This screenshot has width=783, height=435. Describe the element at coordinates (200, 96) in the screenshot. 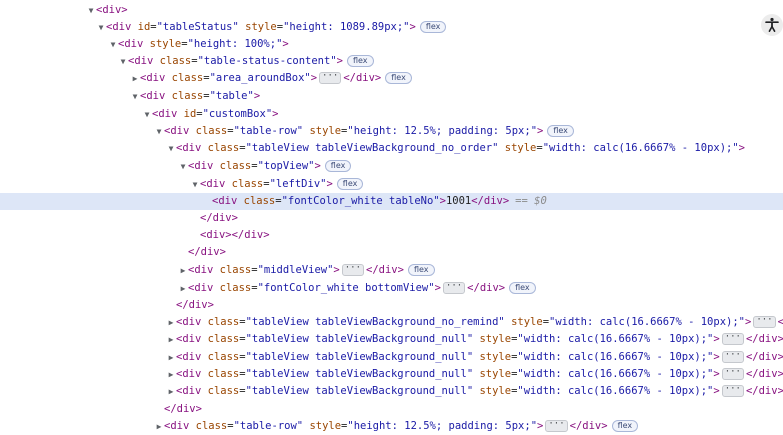

I see `dom-node-markup: <div class="table">` at that location.